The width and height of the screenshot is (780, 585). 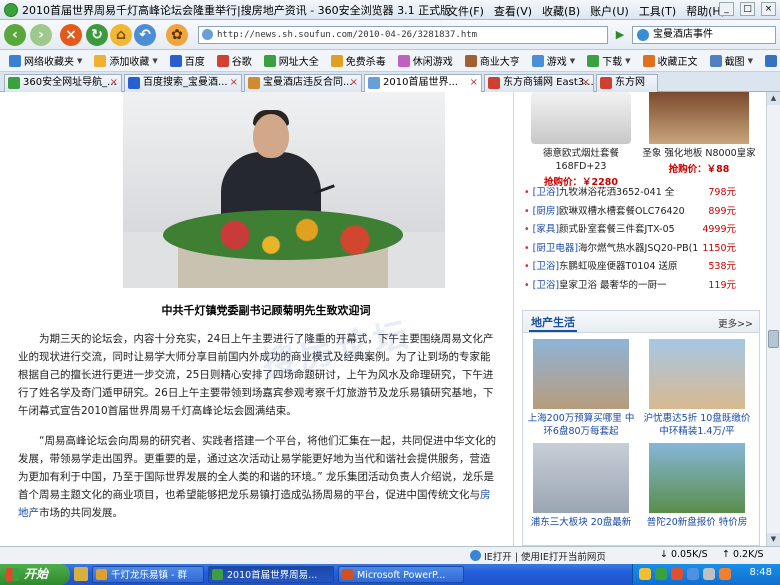 I want to click on fav-item: 翻译▼, so click(x=770, y=60).